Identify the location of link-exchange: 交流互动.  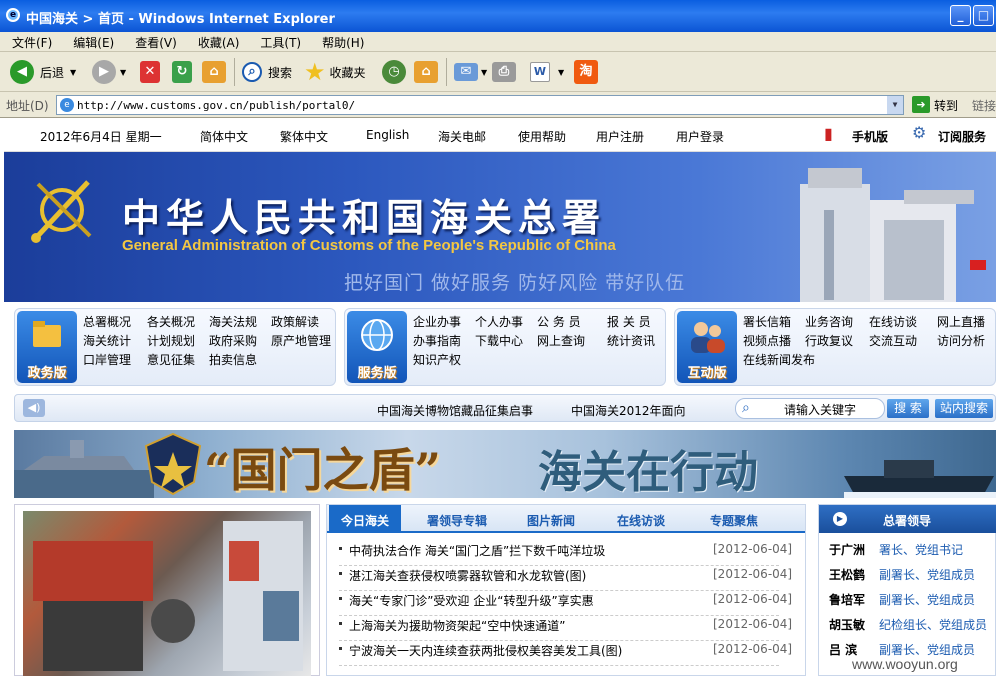
(893, 341).